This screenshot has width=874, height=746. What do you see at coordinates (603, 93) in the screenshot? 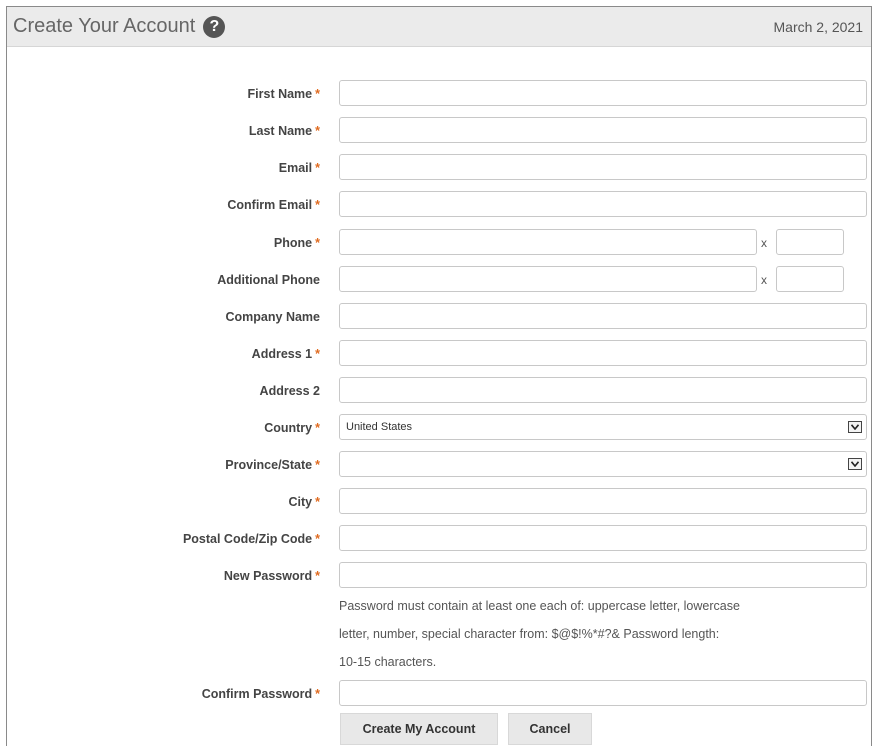
I see `first-name-input` at bounding box center [603, 93].